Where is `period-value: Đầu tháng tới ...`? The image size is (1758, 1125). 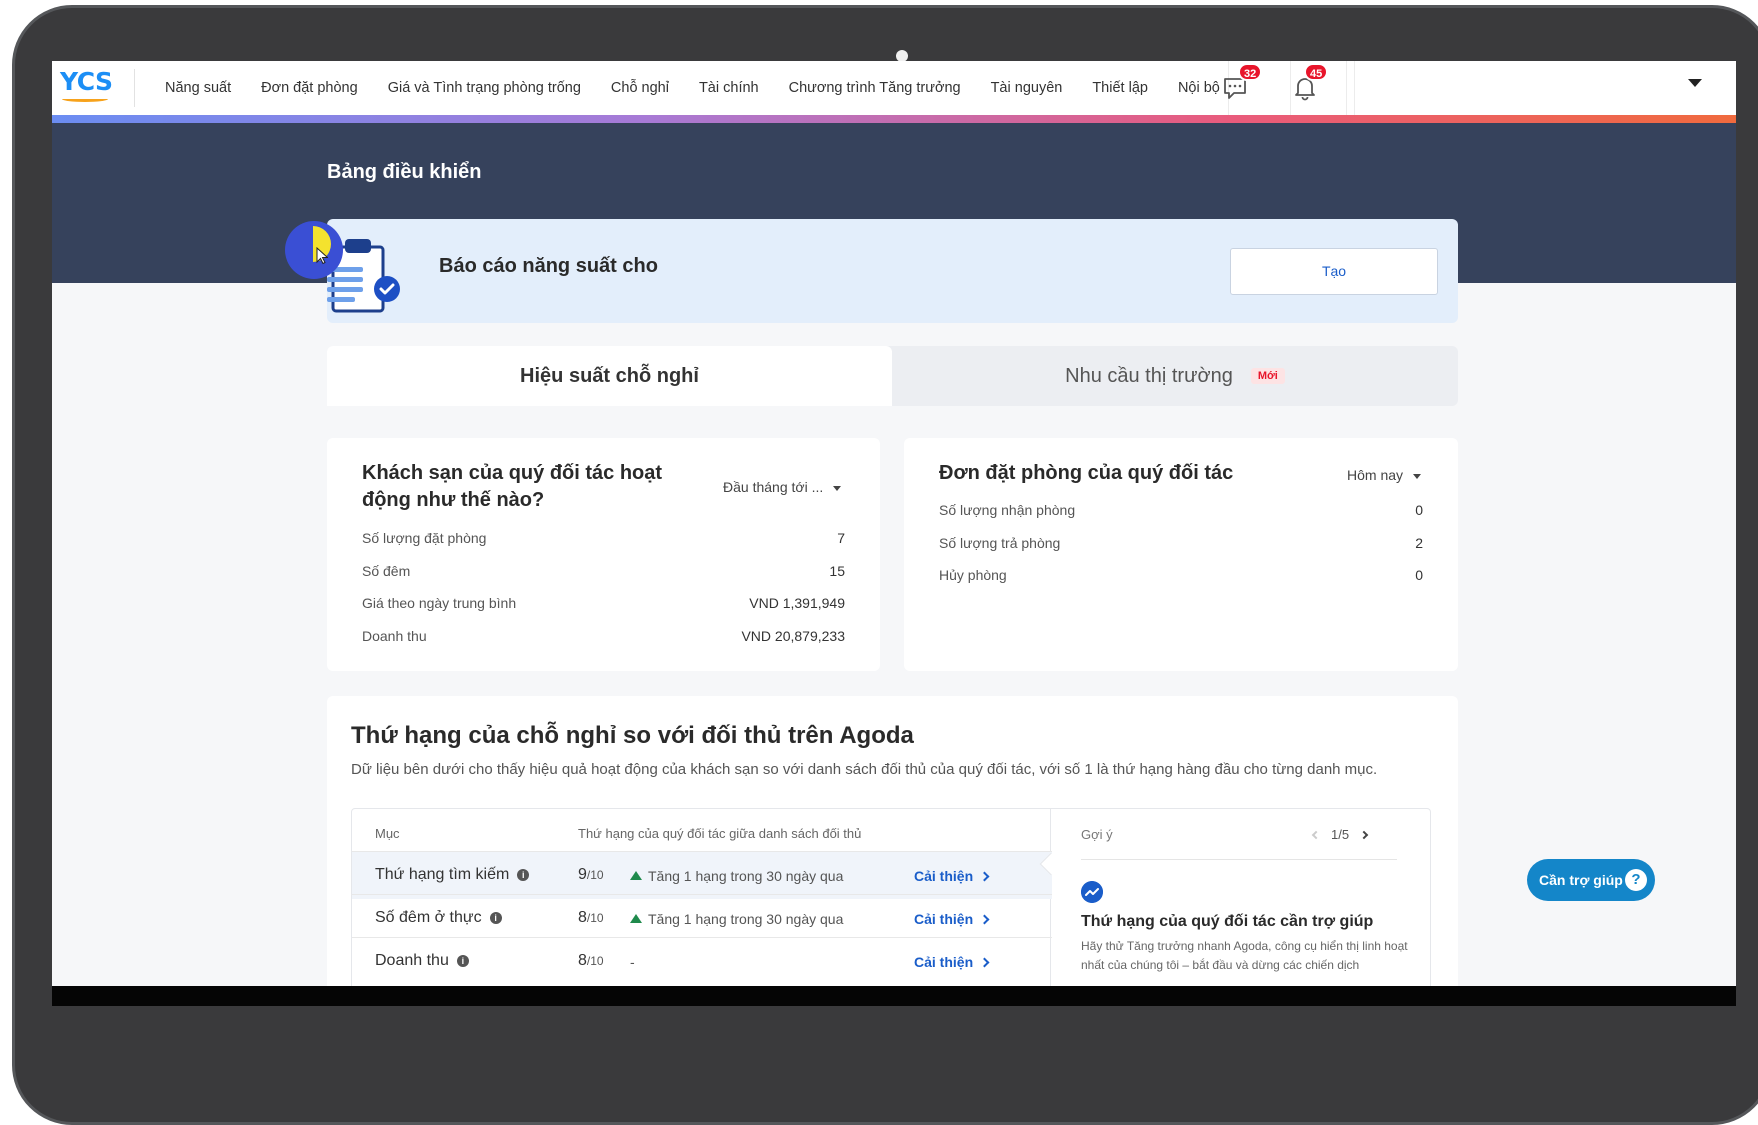
period-value: Đầu tháng tới ... is located at coordinates (773, 487).